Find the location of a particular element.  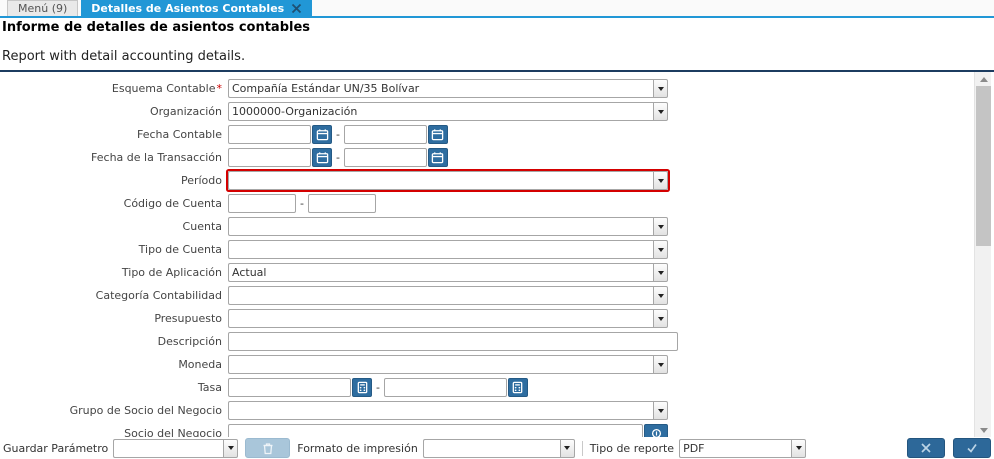

row-organizacion: Organización is located at coordinates (487, 111).